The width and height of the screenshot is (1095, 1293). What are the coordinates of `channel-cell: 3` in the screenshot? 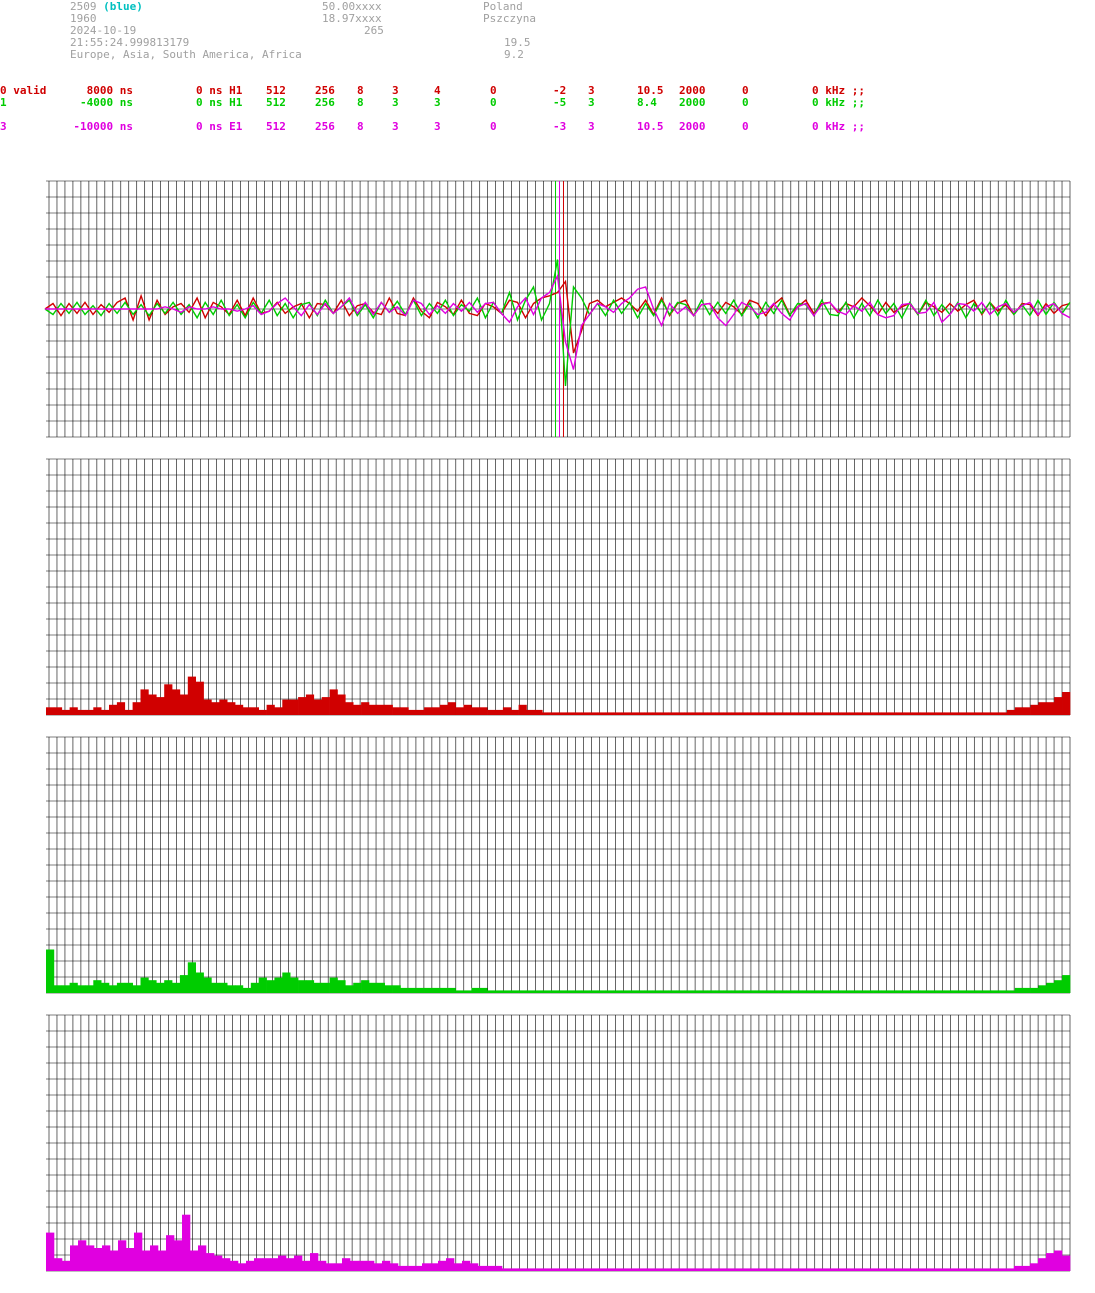 It's located at (437, 126).